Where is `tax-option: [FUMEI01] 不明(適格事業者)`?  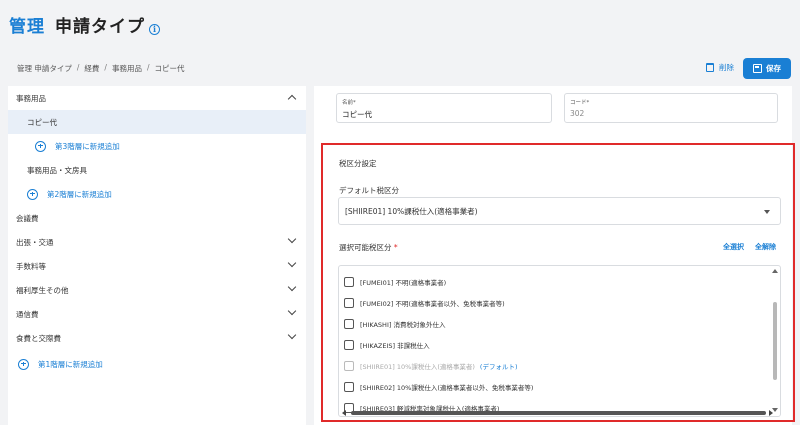 tax-option: [FUMEI01] 不明(適格事業者) is located at coordinates (395, 282).